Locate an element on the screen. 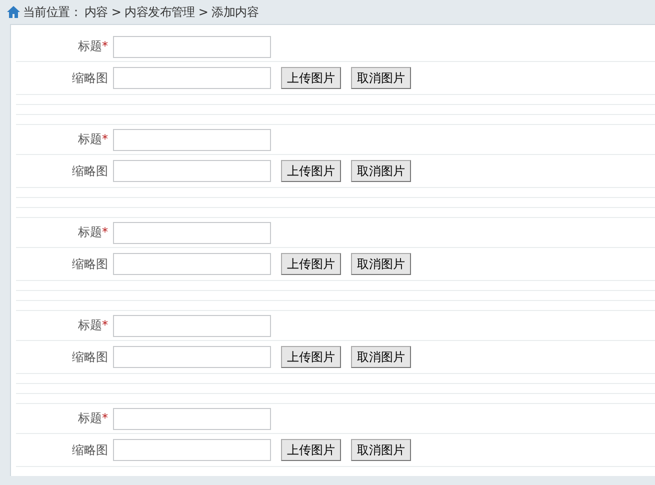  home-icon is located at coordinates (13, 12).